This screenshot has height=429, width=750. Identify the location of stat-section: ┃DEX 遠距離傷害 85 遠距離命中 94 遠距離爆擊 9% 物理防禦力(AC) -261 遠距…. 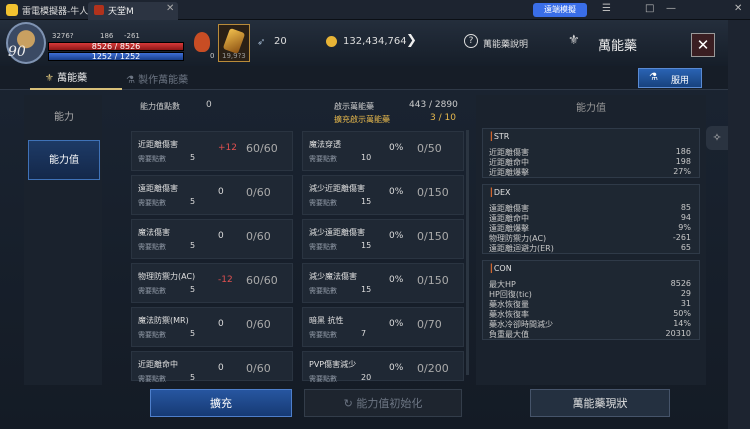
(591, 219).